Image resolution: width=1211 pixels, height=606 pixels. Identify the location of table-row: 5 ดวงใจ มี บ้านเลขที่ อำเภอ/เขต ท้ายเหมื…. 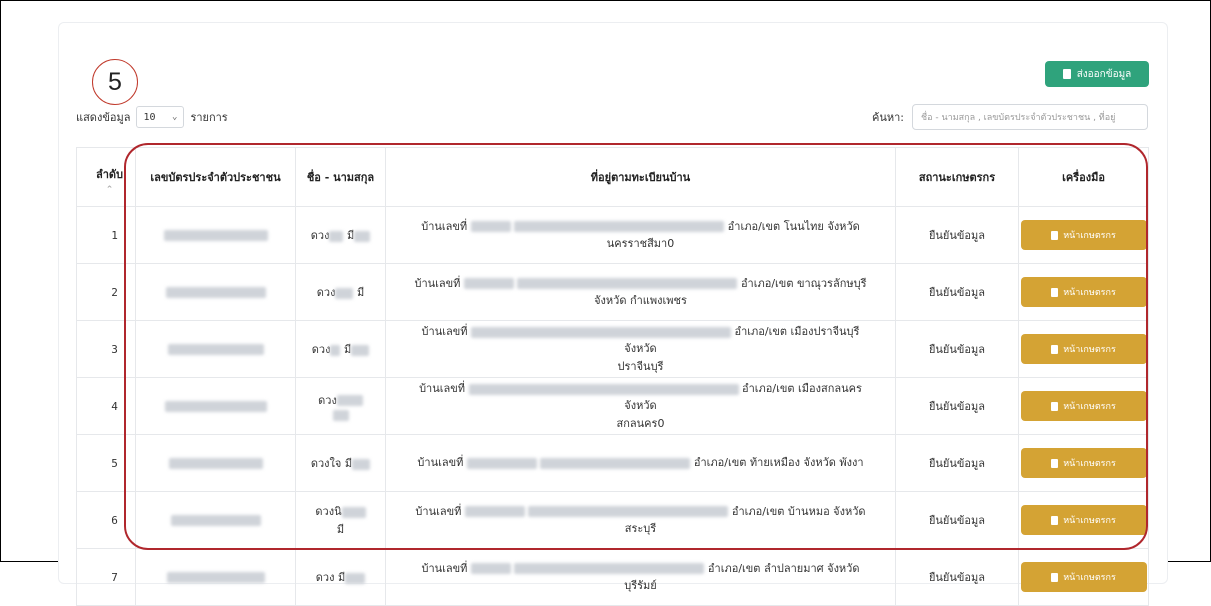
(612, 463).